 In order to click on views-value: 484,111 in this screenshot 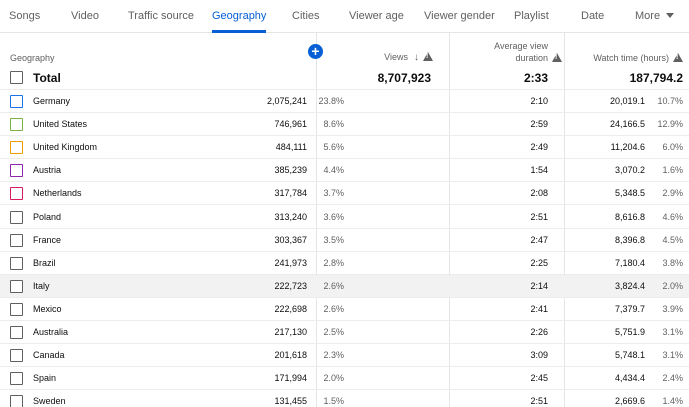, I will do `click(291, 147)`.